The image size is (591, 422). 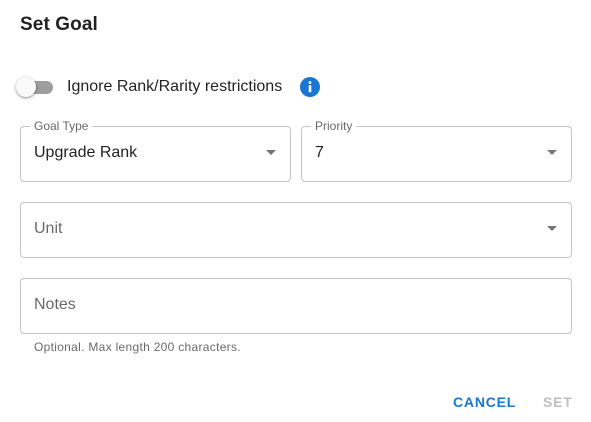 What do you see at coordinates (55, 304) in the screenshot?
I see `notes-placeholder: Notes` at bounding box center [55, 304].